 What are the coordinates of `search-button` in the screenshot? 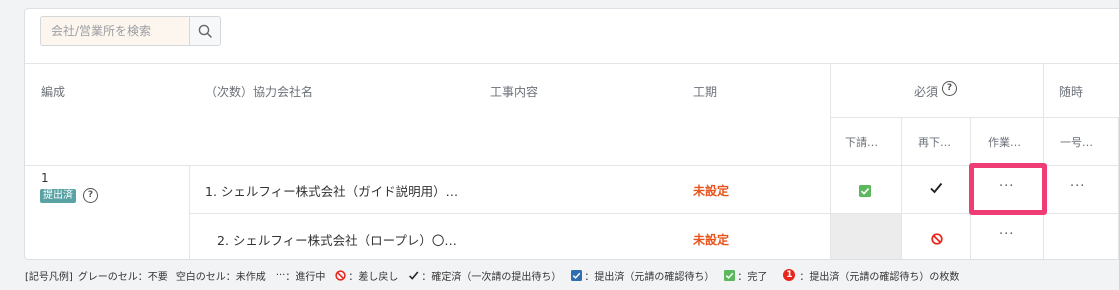 It's located at (205, 31).